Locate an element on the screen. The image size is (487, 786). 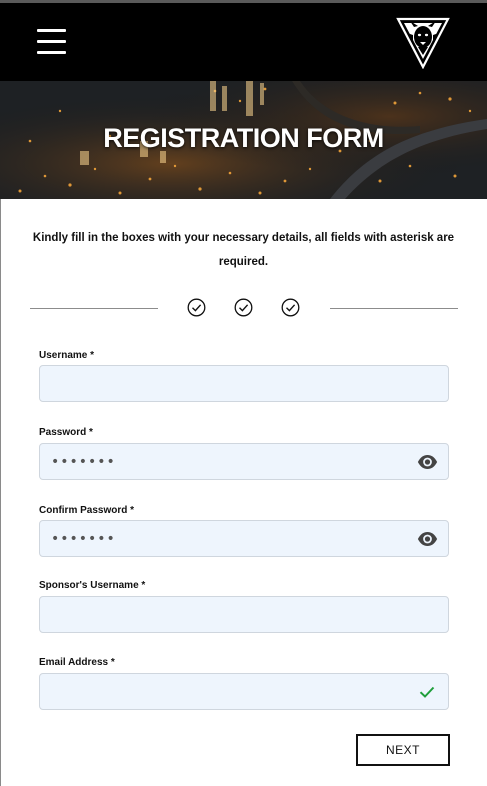
password-label: Password * is located at coordinates (66, 432).